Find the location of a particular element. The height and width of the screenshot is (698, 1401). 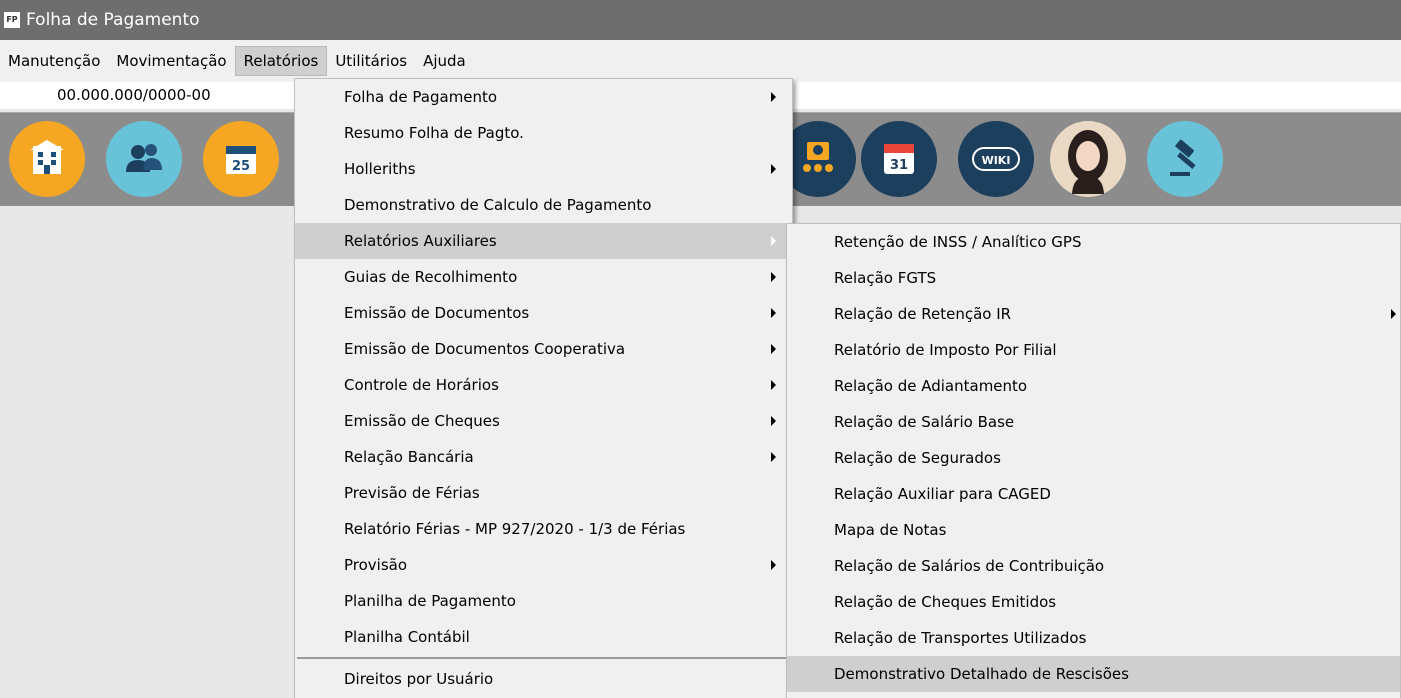

submenu-item-imposto-filial: Relatório de Imposto Por Filial is located at coordinates (1093, 350).